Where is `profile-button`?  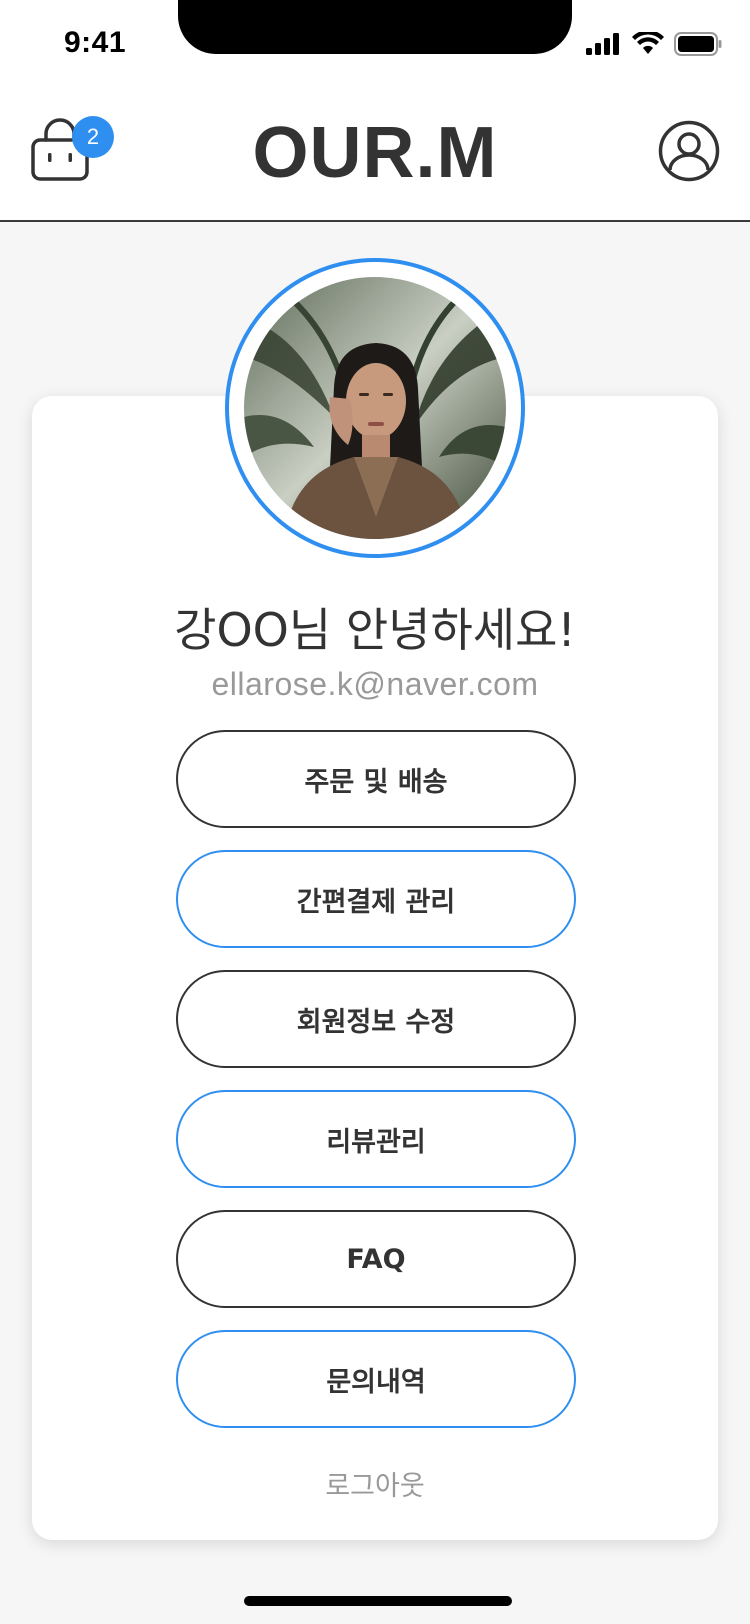 profile-button is located at coordinates (689, 151).